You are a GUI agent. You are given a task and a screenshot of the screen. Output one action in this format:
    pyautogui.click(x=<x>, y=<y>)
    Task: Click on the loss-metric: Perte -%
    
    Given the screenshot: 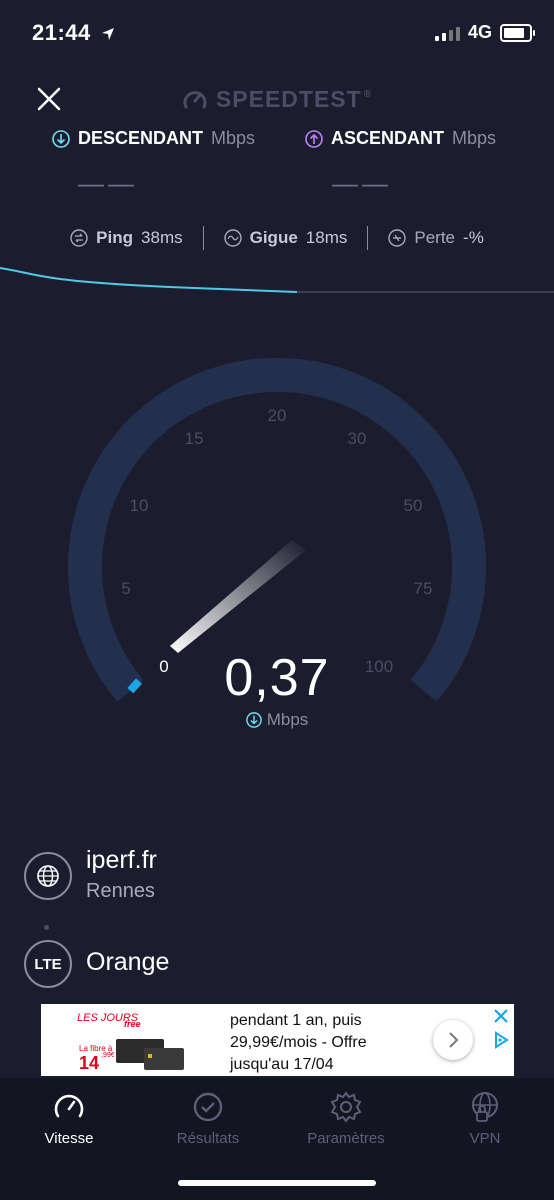 What is the action you would take?
    pyautogui.click(x=435, y=238)
    